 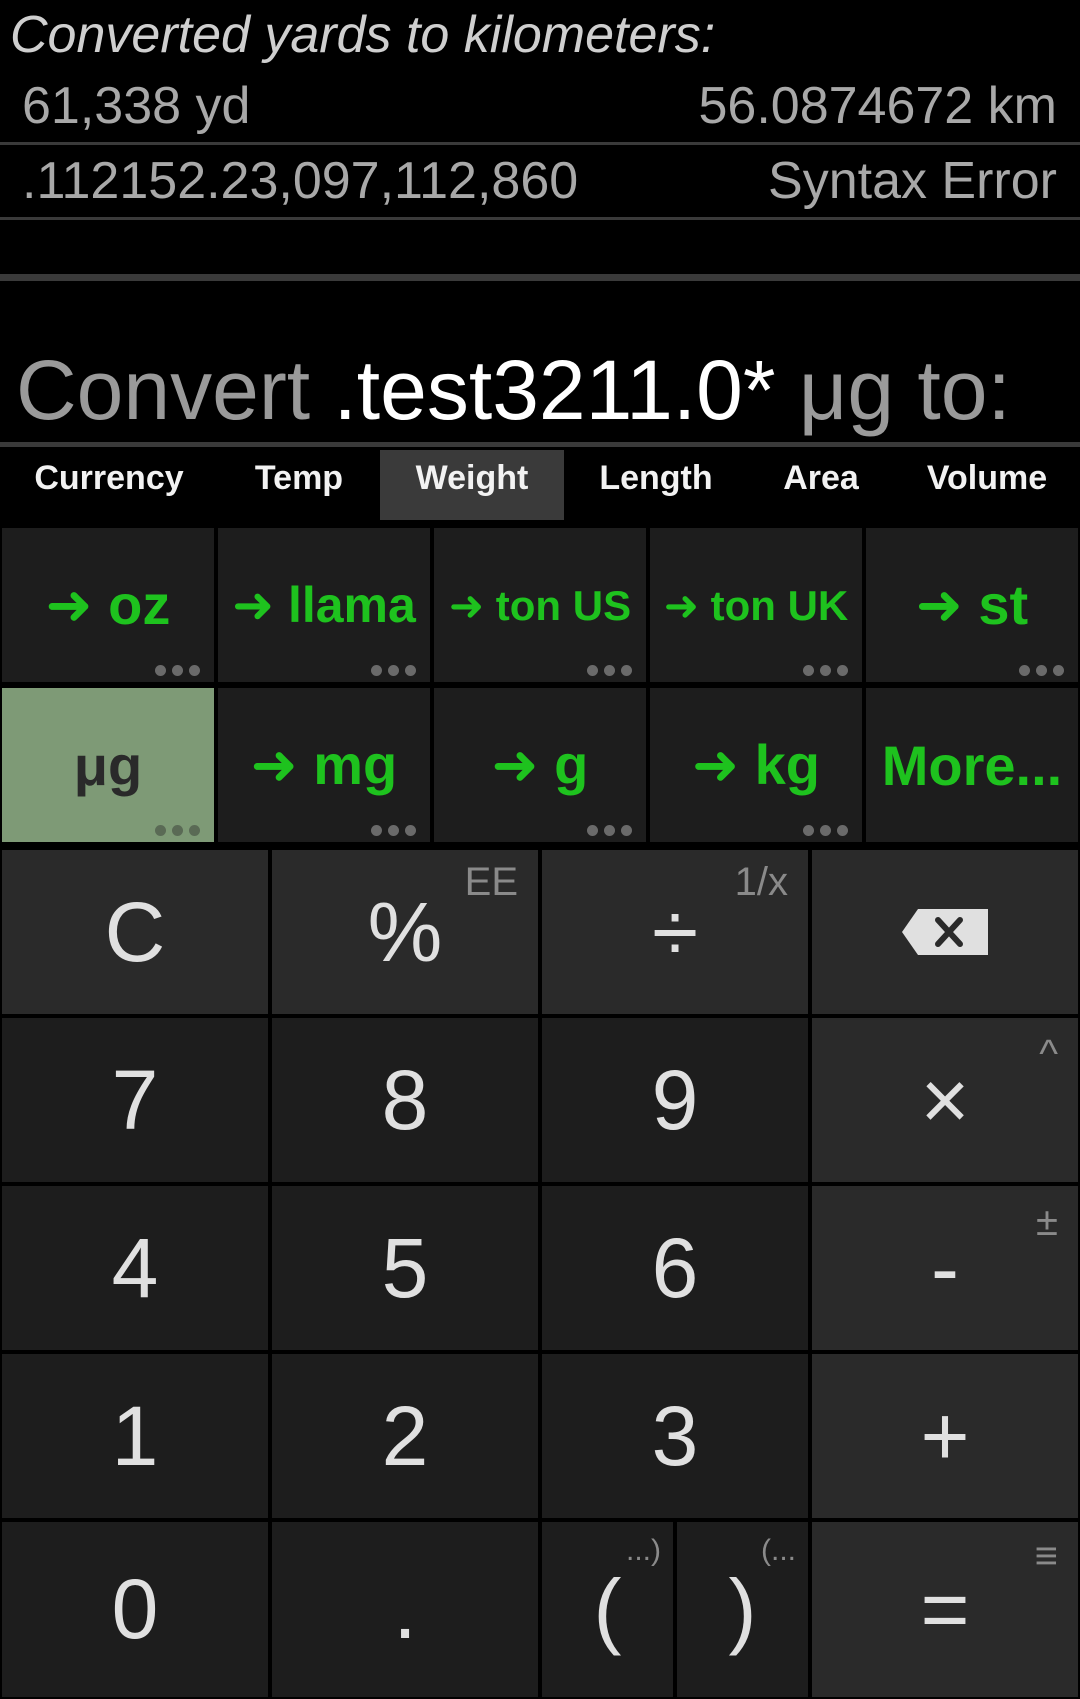 I want to click on key-label: 7, so click(x=135, y=1099).